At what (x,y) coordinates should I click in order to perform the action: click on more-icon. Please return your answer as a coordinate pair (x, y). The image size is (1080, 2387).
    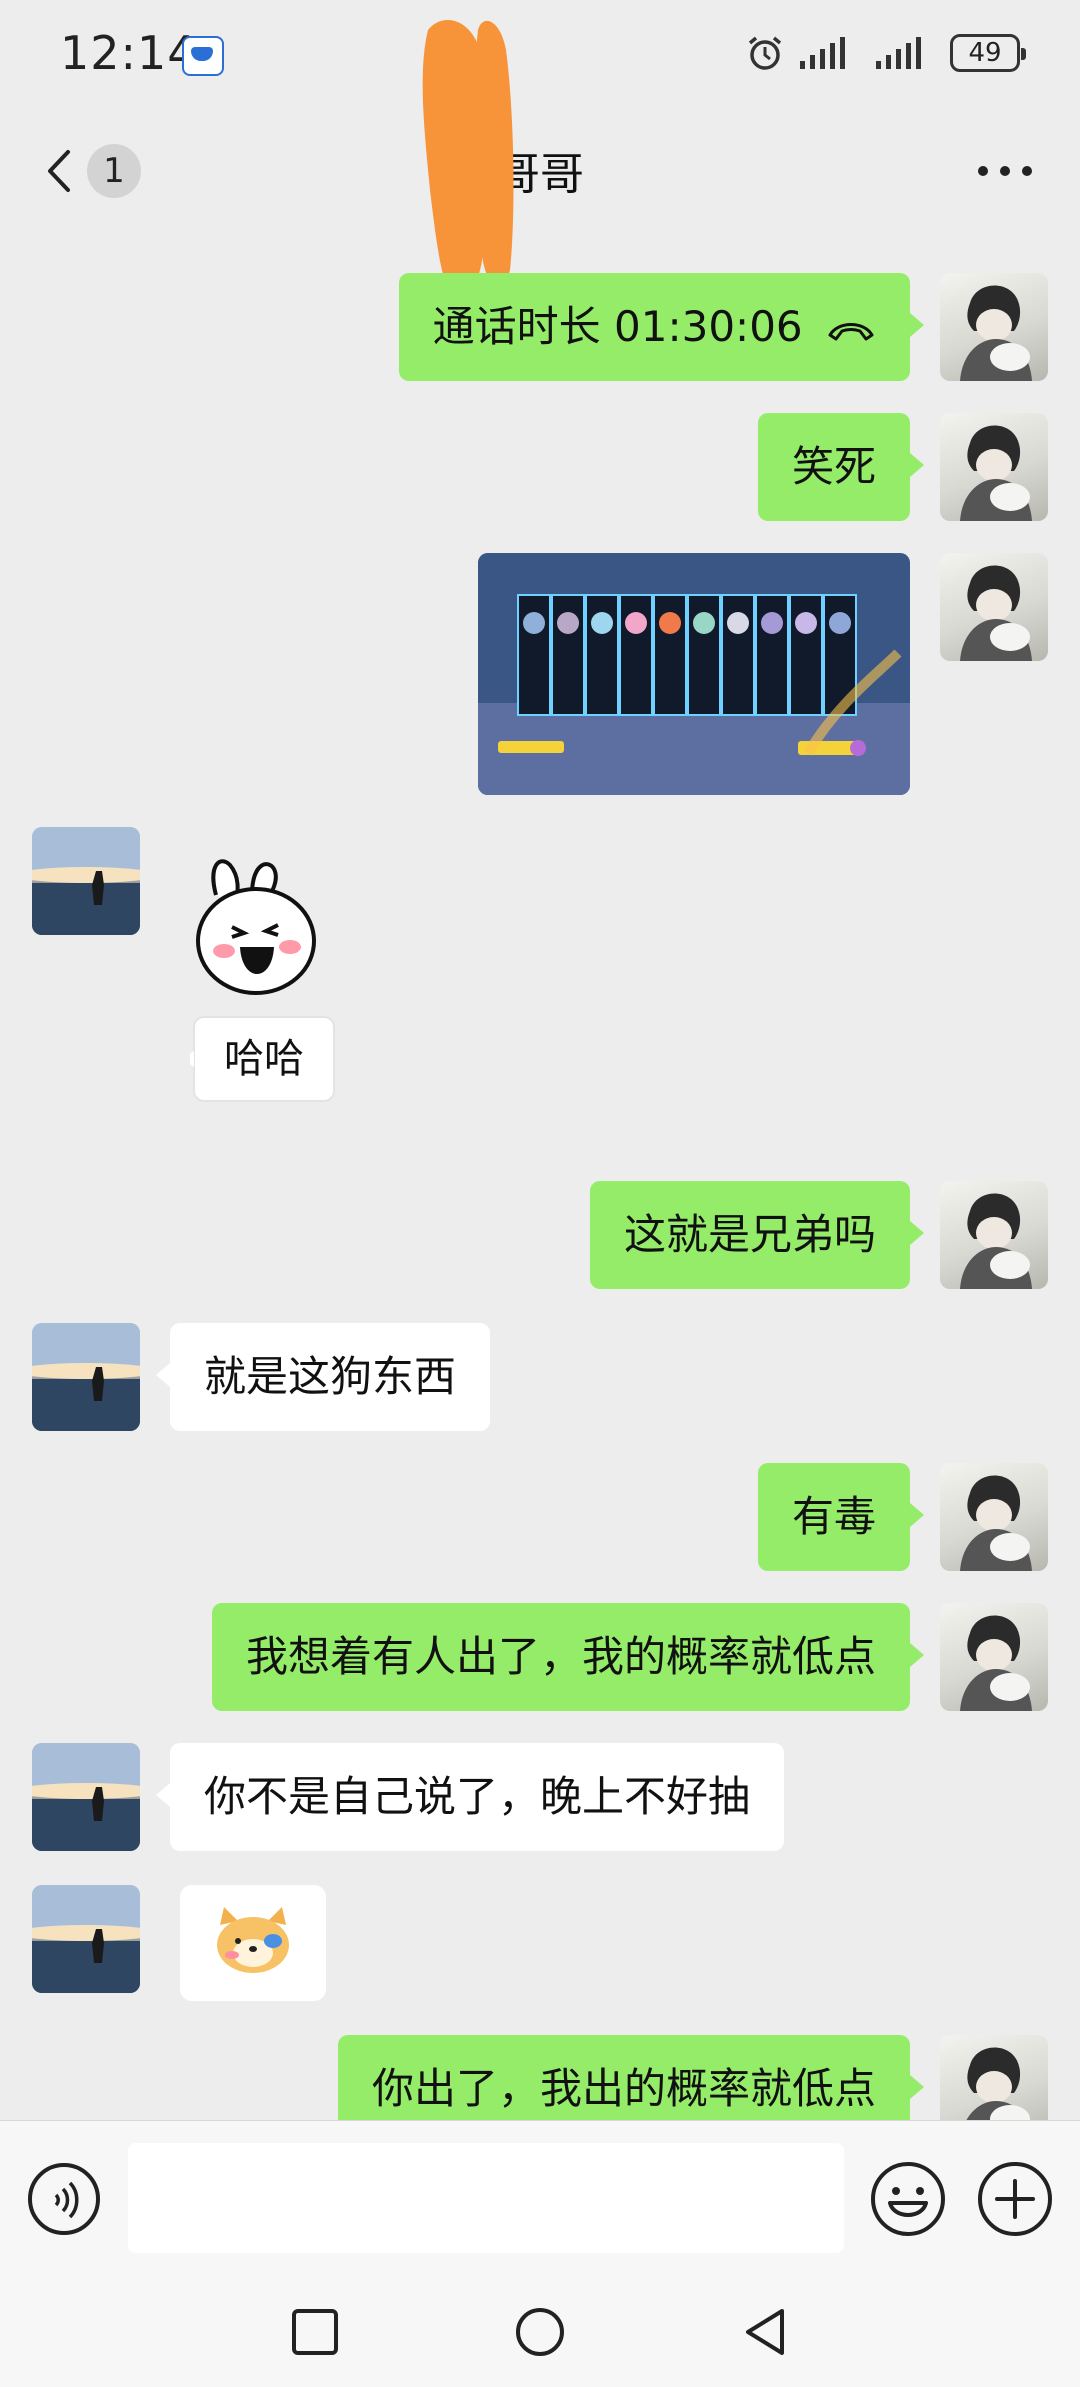
    Looking at the image, I should click on (1005, 171).